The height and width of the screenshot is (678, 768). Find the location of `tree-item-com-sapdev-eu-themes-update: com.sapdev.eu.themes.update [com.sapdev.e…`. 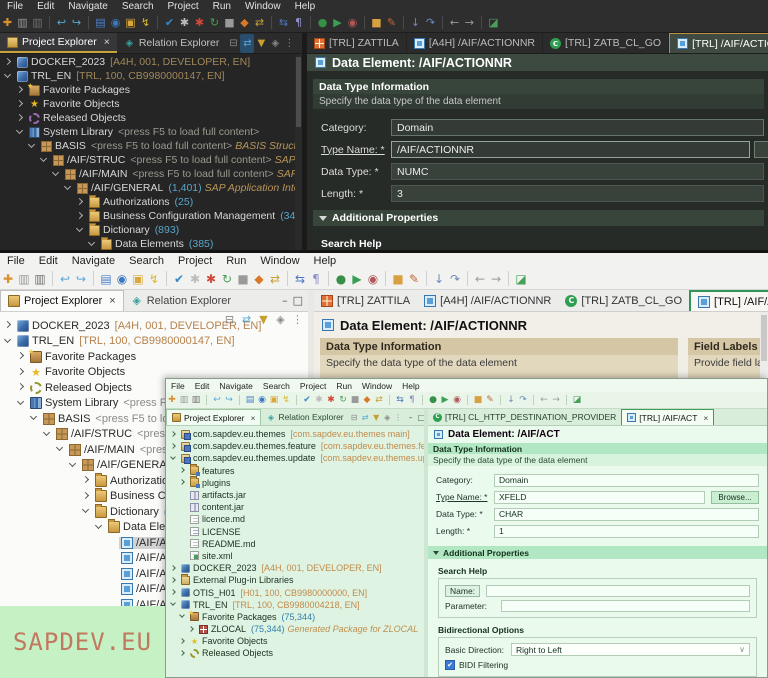

tree-item-com-sapdev-eu-themes-update: com.sapdev.eu.themes.update [com.sapdev.e… is located at coordinates (295, 458).